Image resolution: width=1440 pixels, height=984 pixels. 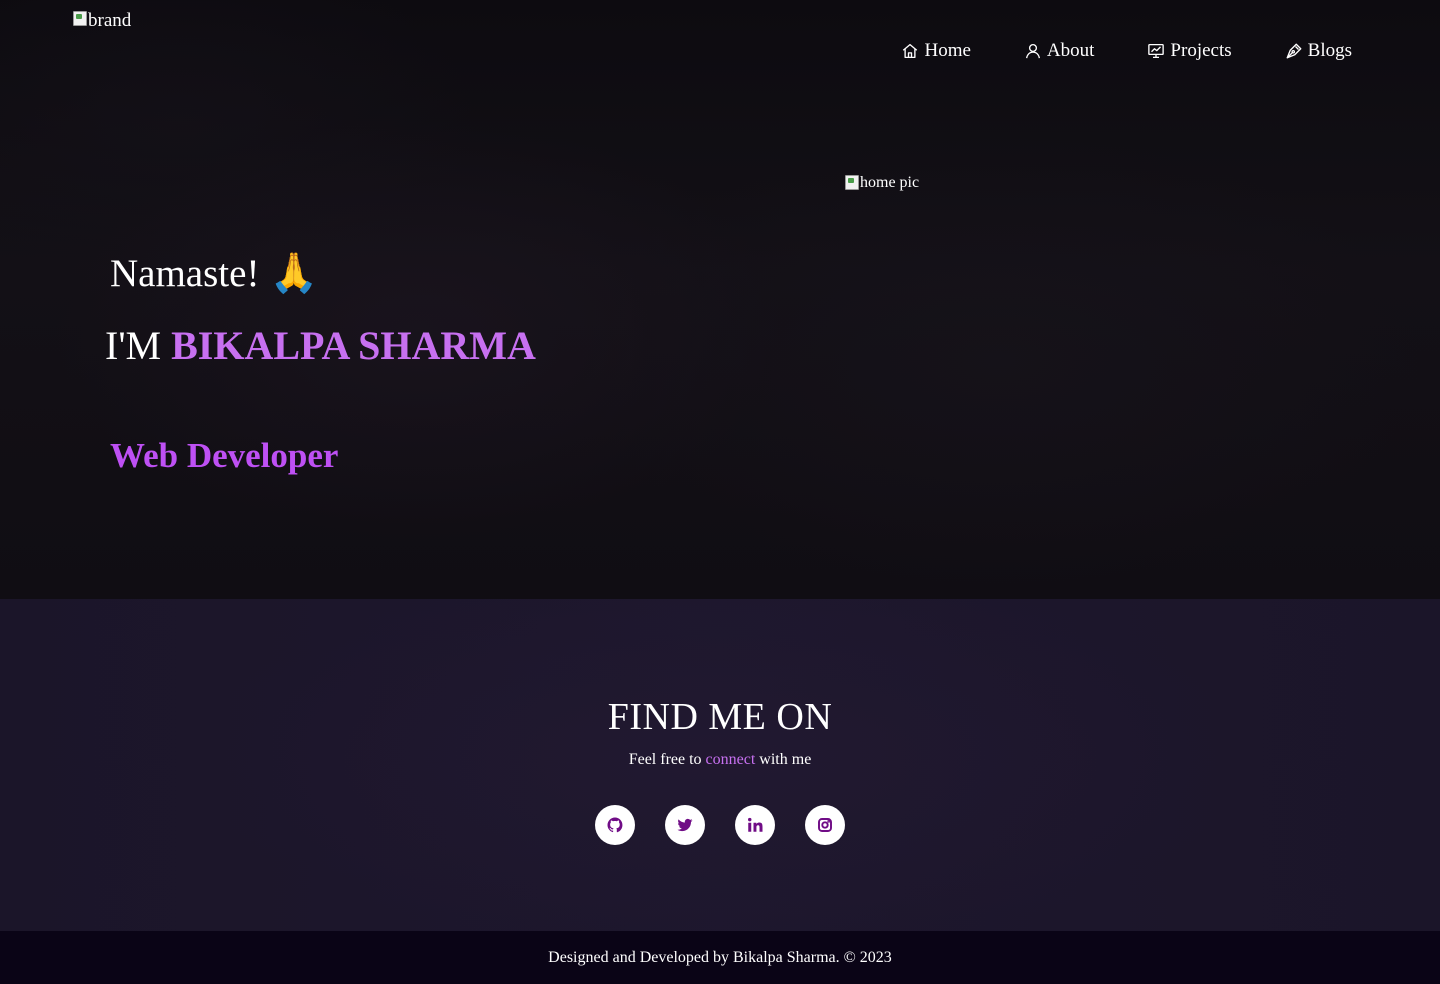 What do you see at coordinates (665, 759) in the screenshot?
I see `subtitle-before: Feel free to` at bounding box center [665, 759].